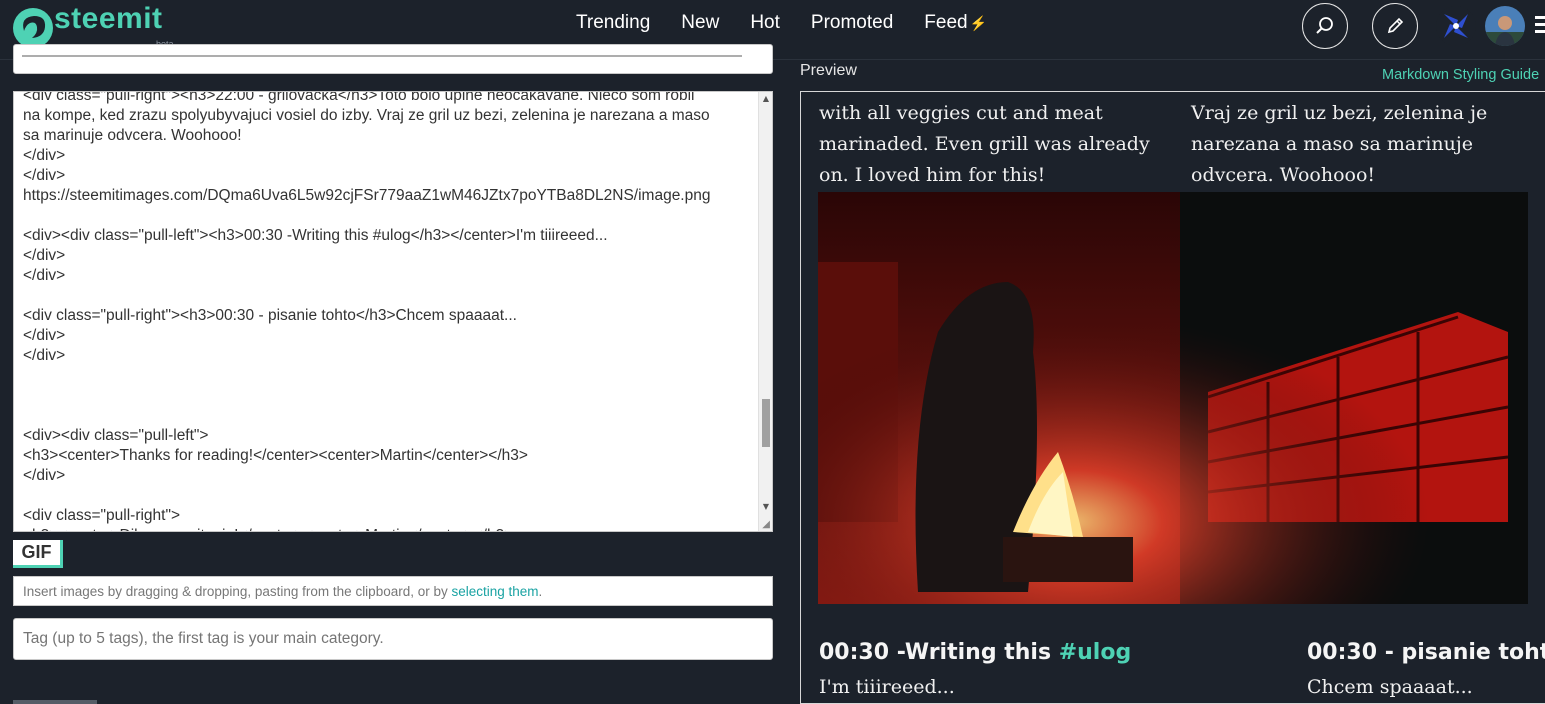  I want to click on user-avatar, so click(1505, 26).